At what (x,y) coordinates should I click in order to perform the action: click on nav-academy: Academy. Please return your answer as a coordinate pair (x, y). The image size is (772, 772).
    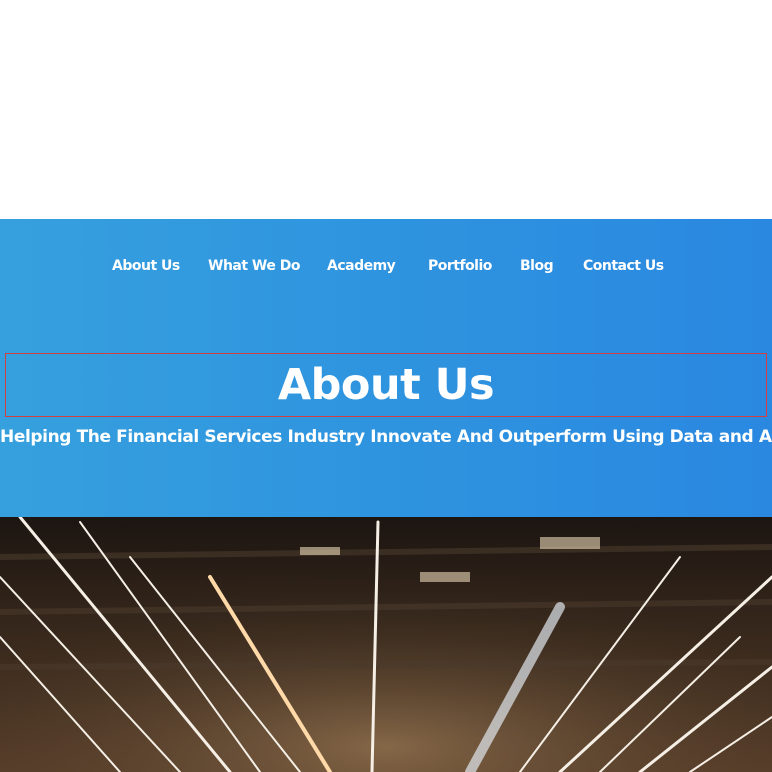
    Looking at the image, I should click on (361, 266).